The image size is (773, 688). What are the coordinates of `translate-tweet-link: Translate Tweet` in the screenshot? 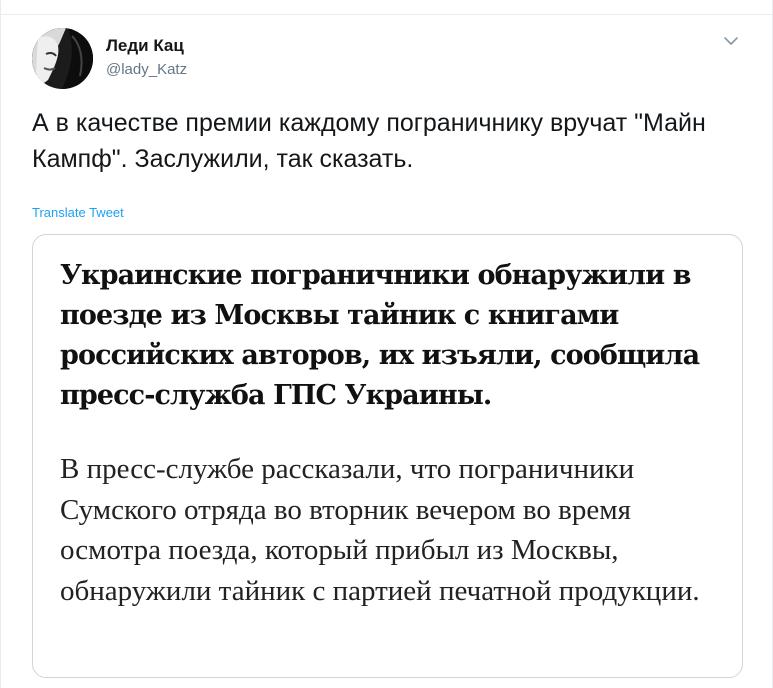 It's located at (78, 212).